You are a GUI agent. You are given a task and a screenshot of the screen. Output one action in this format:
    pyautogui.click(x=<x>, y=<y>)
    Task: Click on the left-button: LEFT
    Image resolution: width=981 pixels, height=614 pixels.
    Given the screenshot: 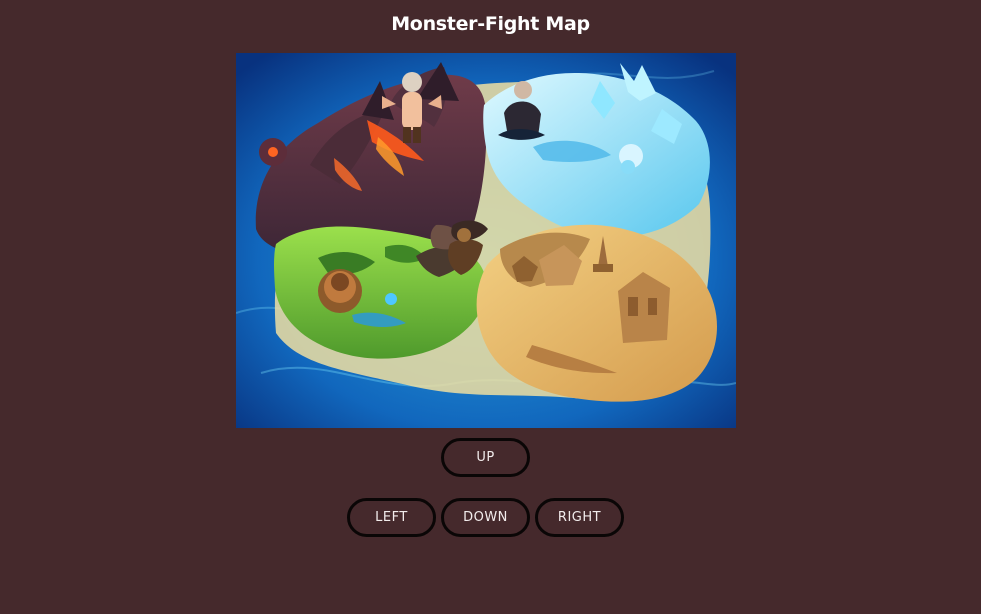 What is the action you would take?
    pyautogui.click(x=391, y=517)
    